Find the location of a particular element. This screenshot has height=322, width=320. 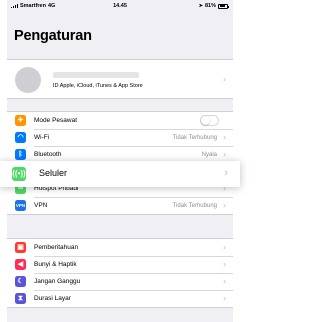

settings-row-pemberitahuan: ▣ Pemberitahuan › is located at coordinates (120, 247).